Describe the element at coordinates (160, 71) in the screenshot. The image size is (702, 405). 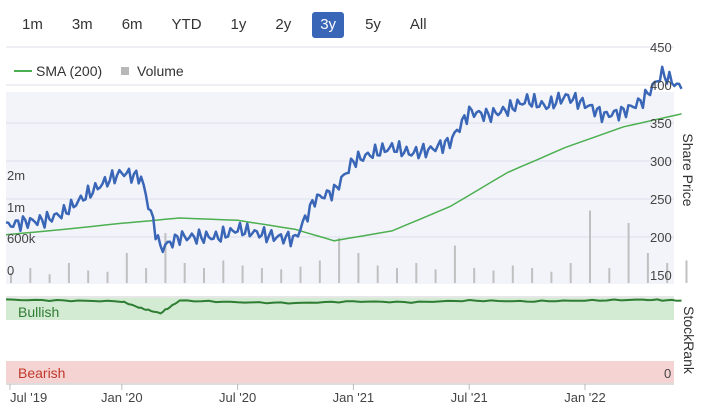
I see `legend-volume-label: Volume` at that location.